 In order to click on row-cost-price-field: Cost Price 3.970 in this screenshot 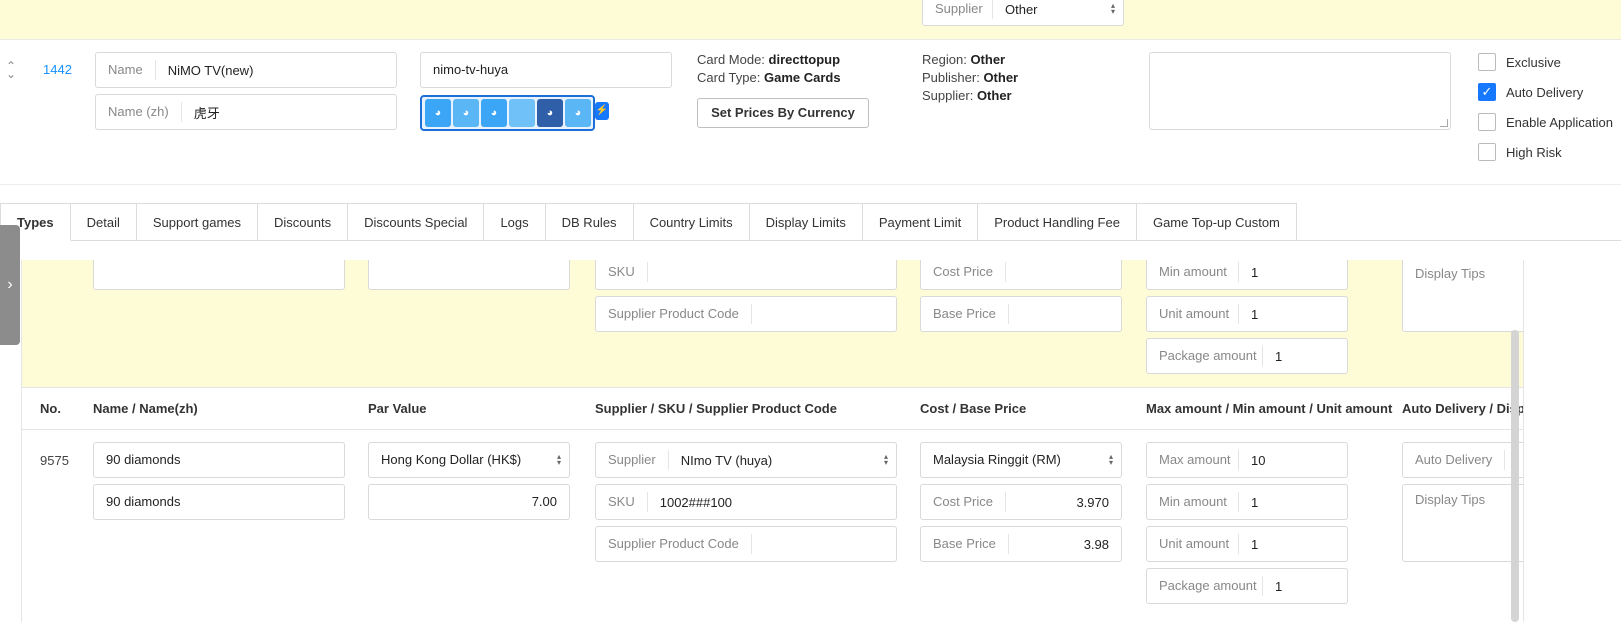, I will do `click(1021, 502)`.